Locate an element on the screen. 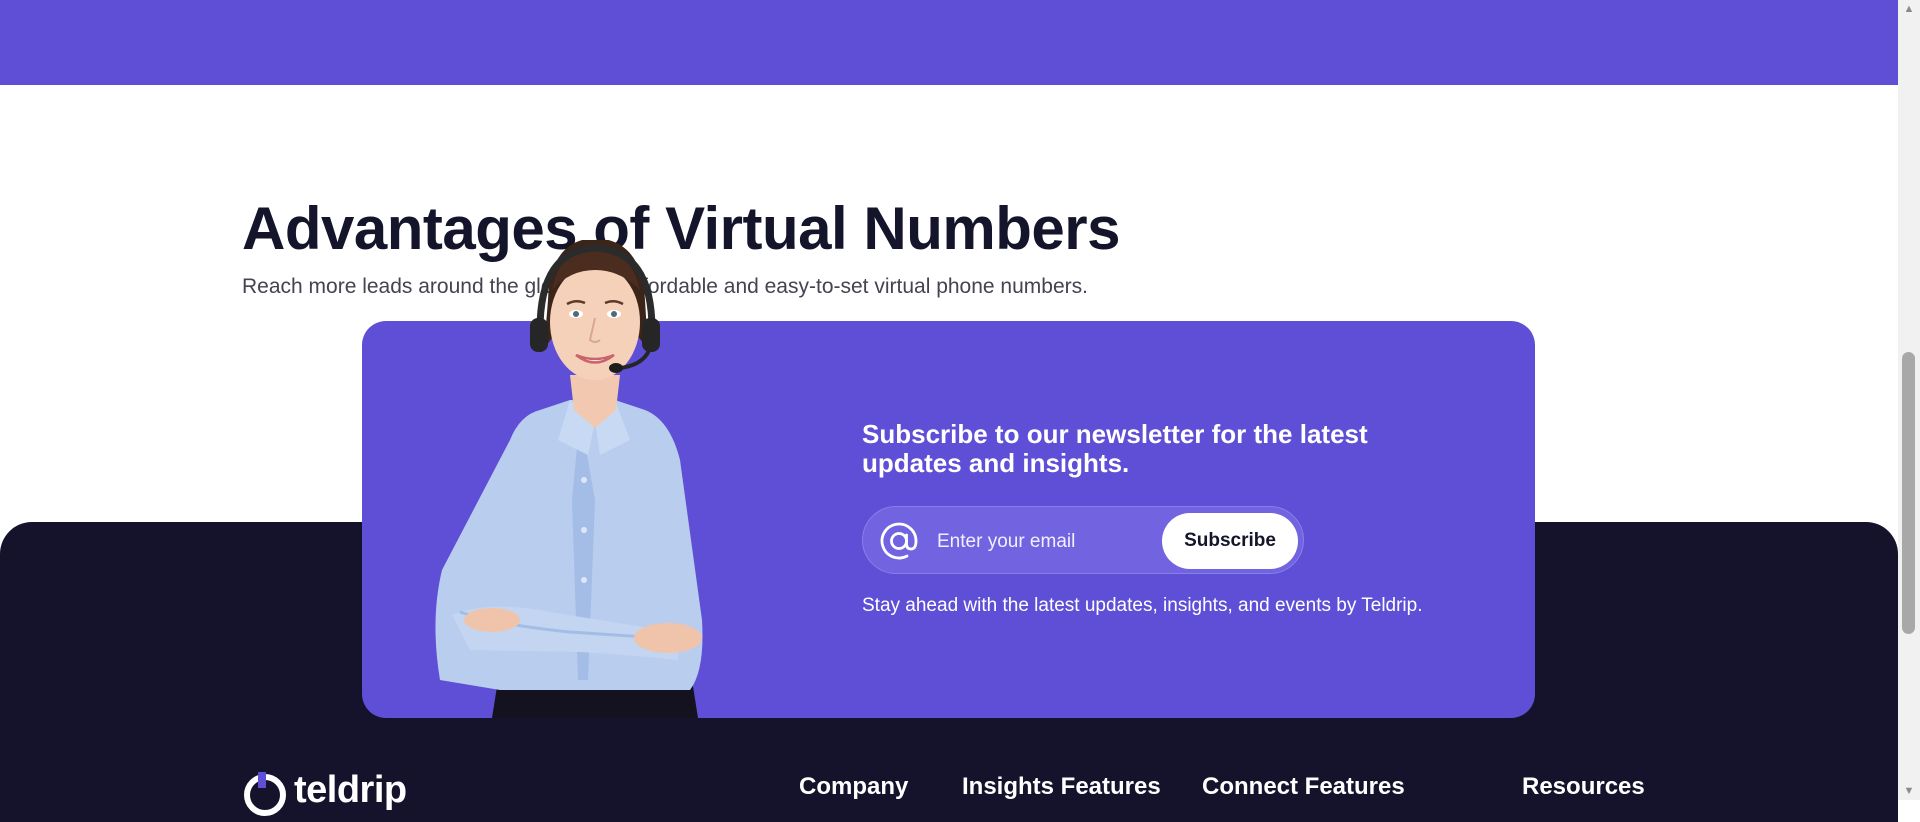 This screenshot has height=822, width=1920. email-input is located at coordinates (1042, 542).